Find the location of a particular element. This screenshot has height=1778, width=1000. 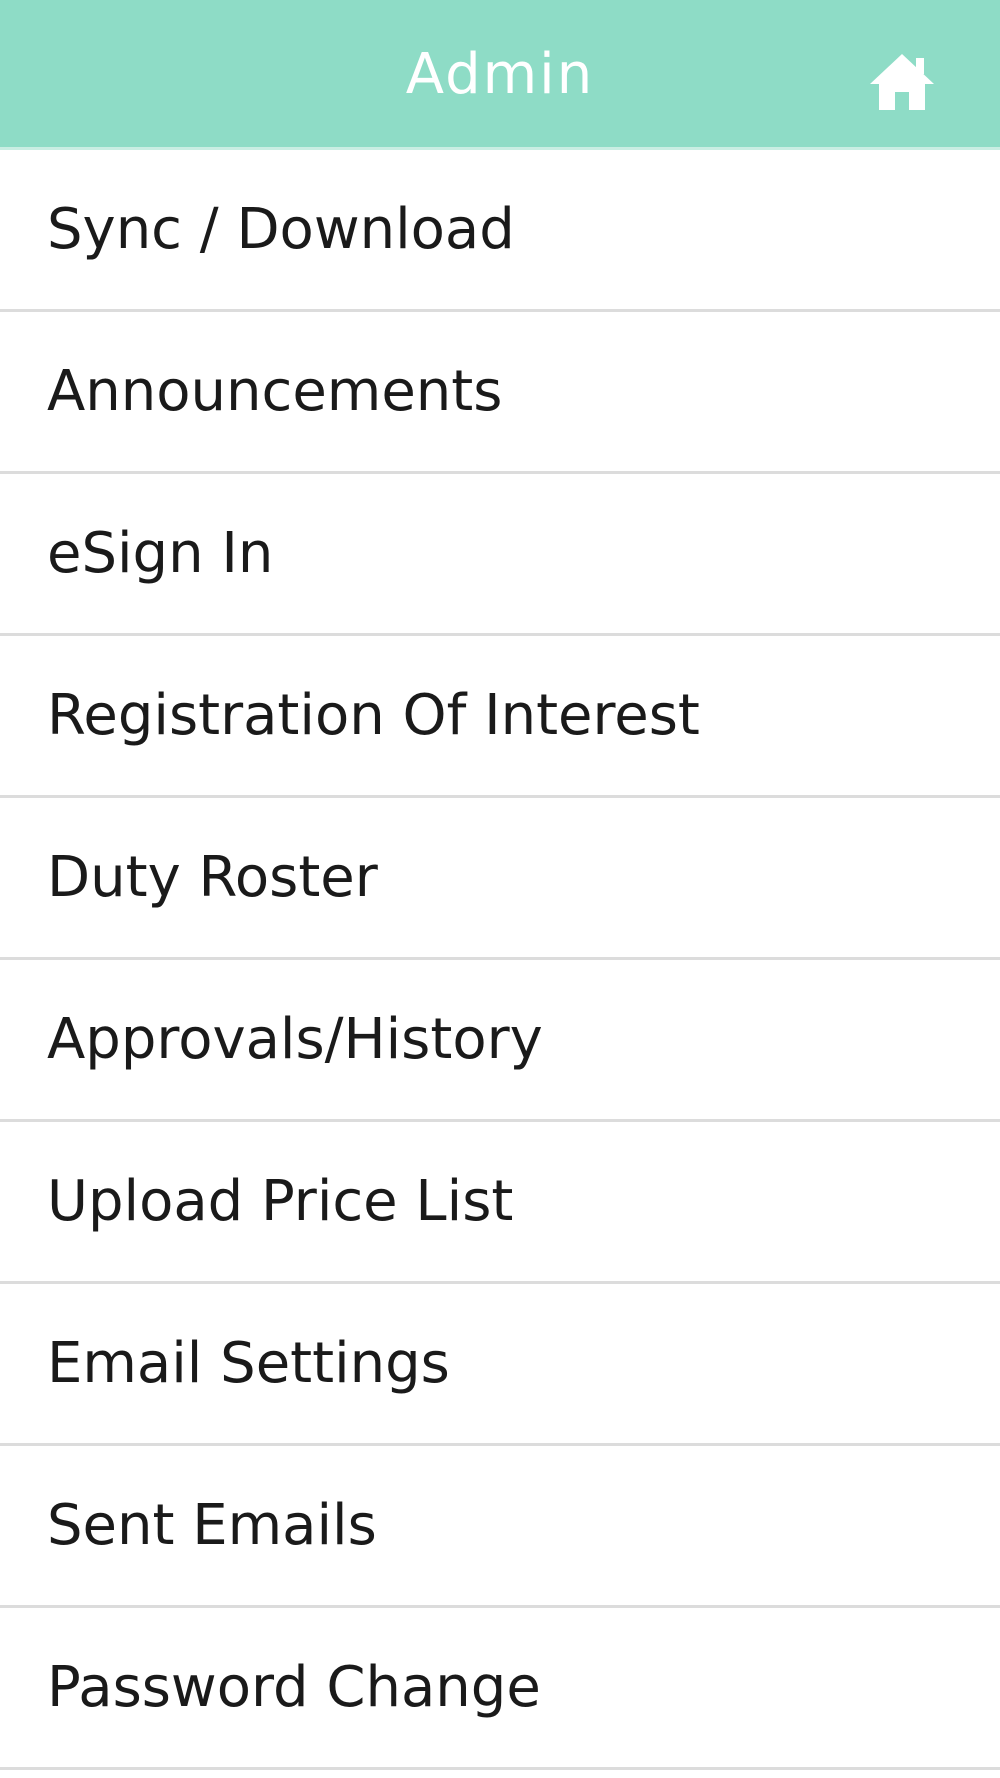

menu-item-sync-download: Sync / Download is located at coordinates (500, 231).